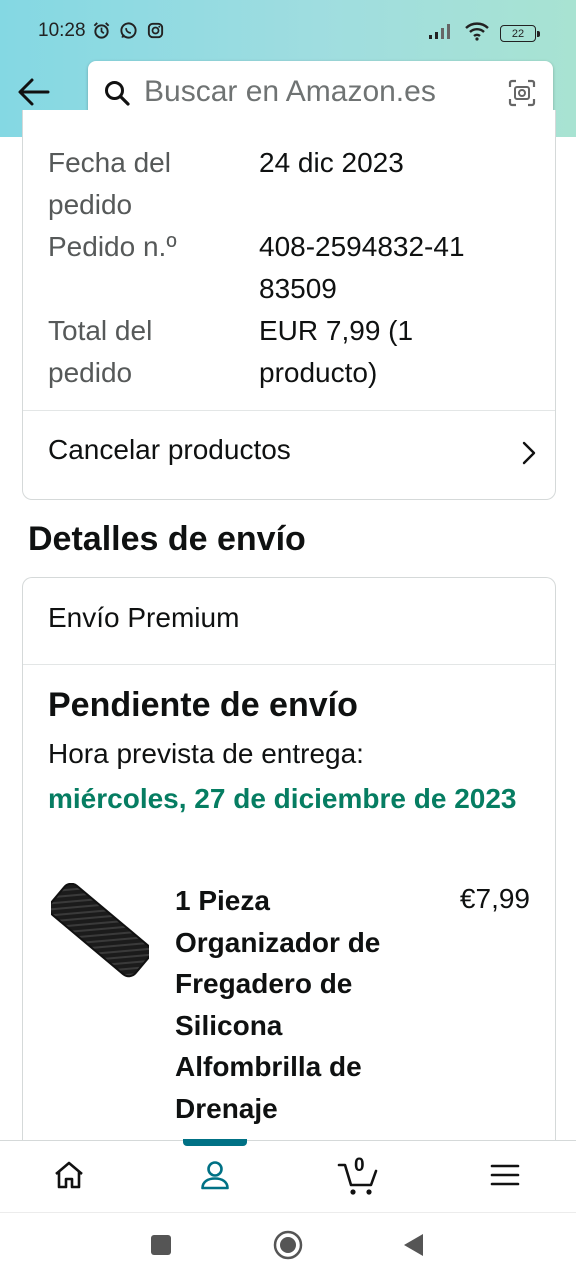 This screenshot has height=1280, width=576. I want to click on order-total-label: Total del pedido, so click(100, 351).